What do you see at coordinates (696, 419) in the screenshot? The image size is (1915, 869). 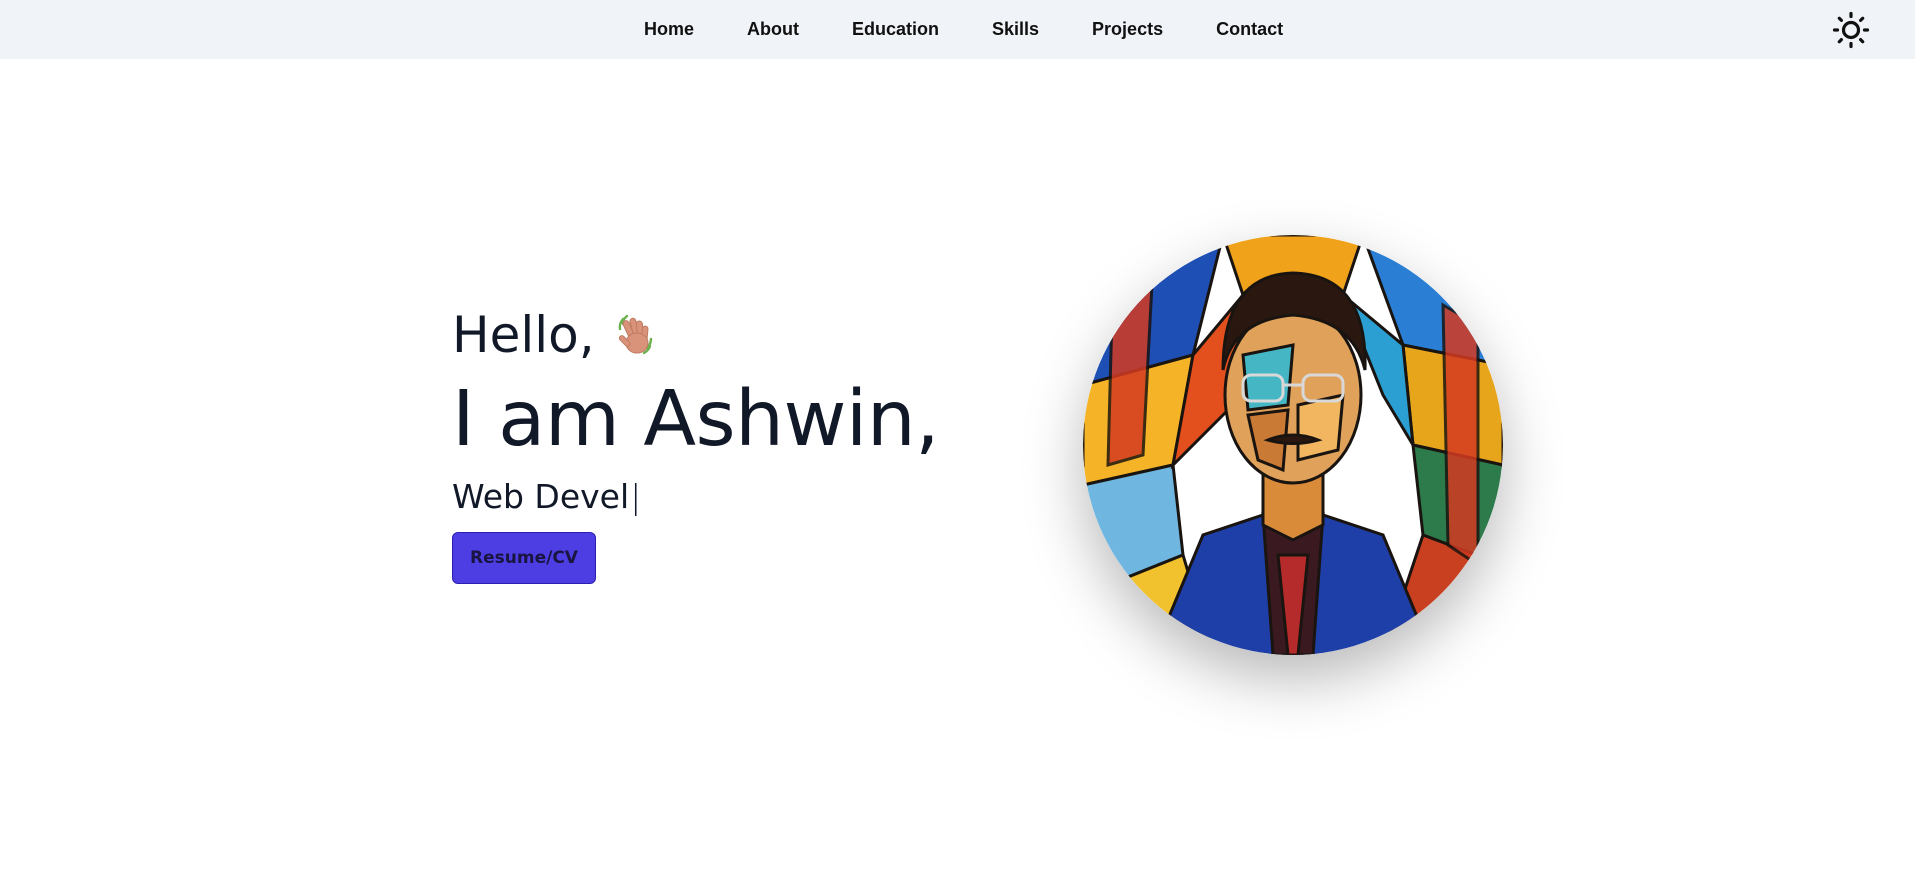 I see `name-heading: I am Ashwin,` at bounding box center [696, 419].